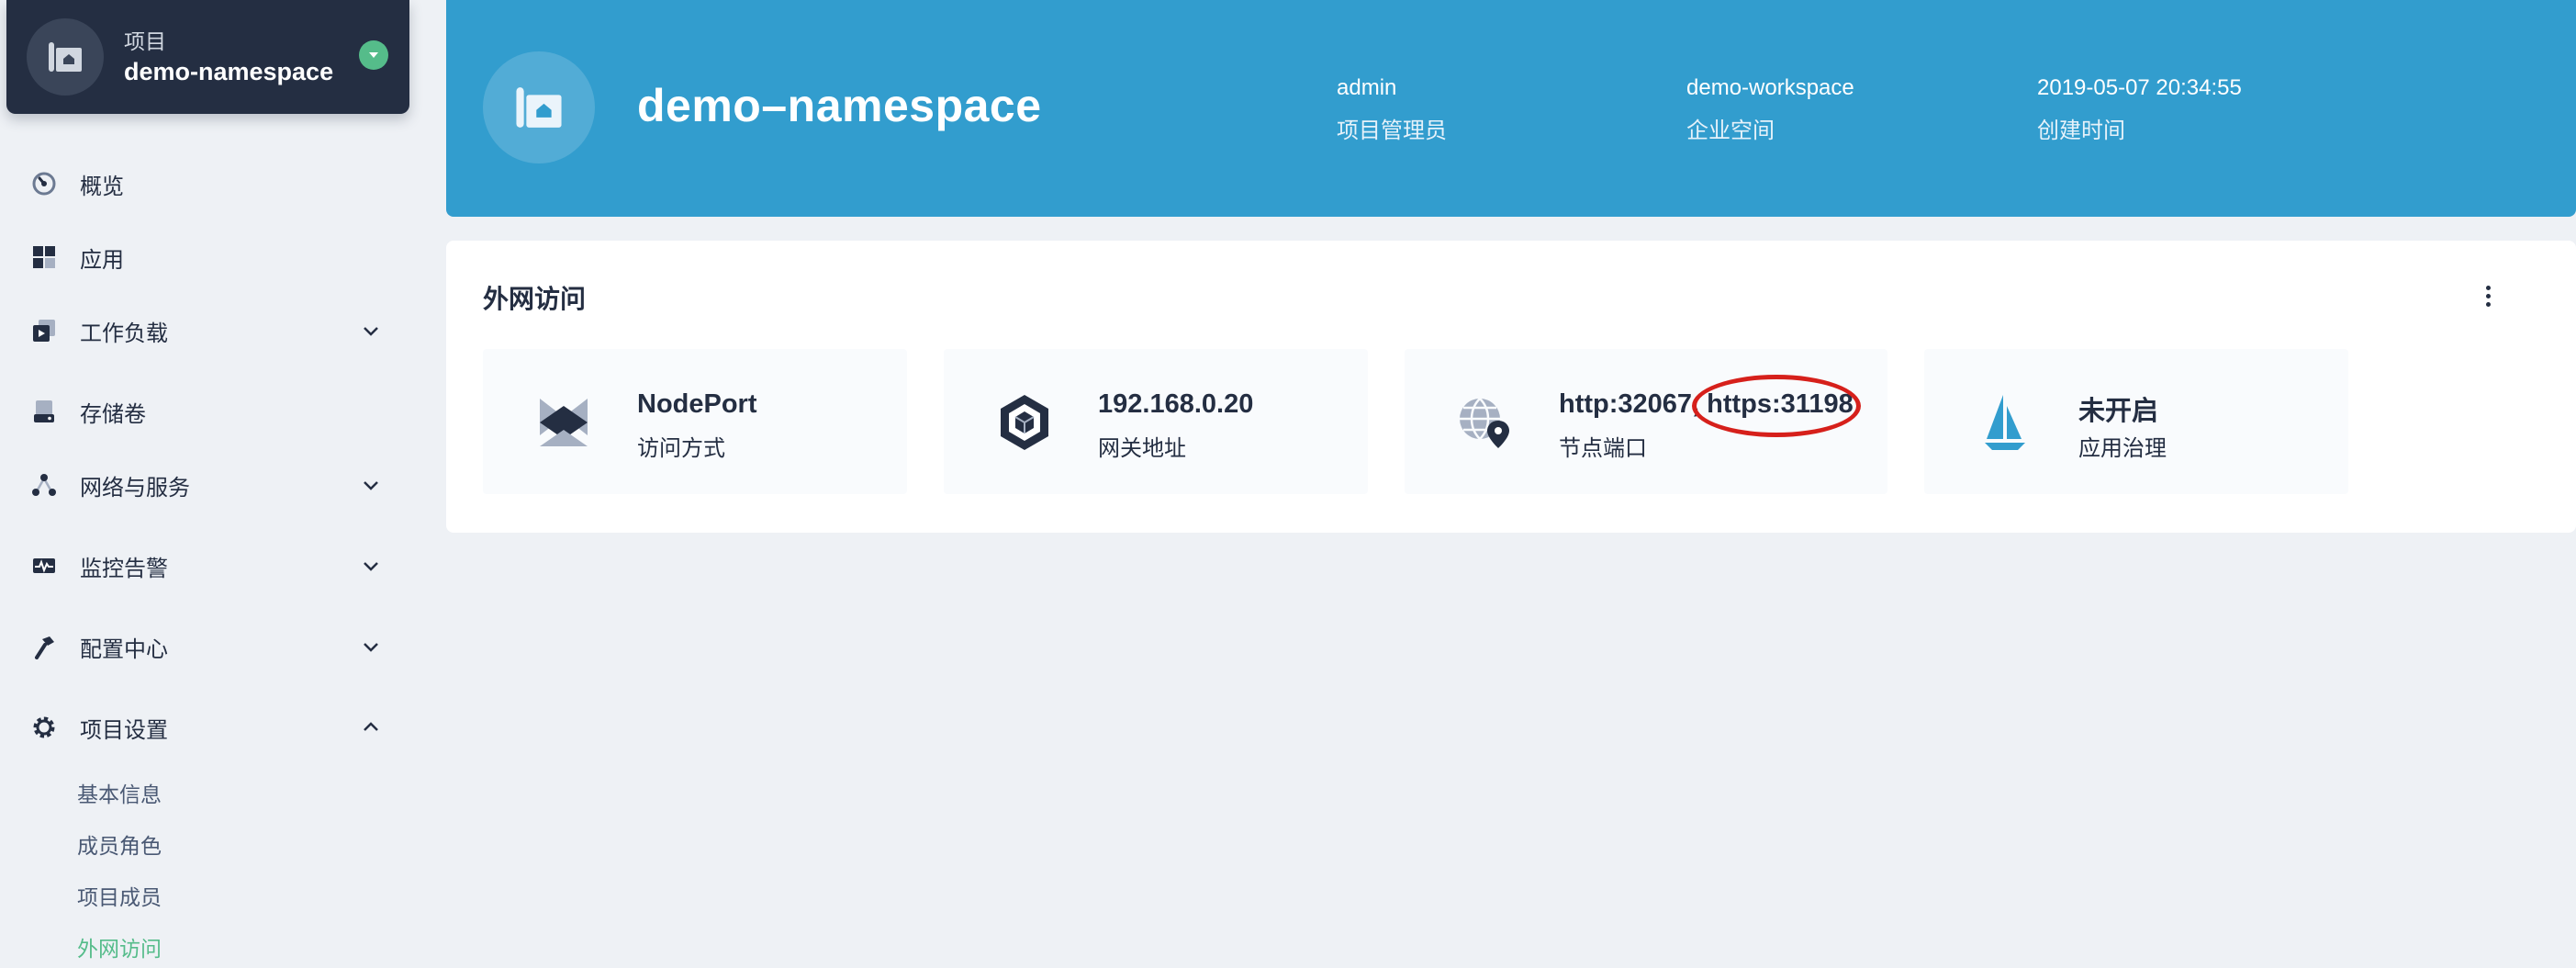 The height and width of the screenshot is (968, 2576). What do you see at coordinates (113, 414) in the screenshot?
I see `nav-label: 存储卷` at bounding box center [113, 414].